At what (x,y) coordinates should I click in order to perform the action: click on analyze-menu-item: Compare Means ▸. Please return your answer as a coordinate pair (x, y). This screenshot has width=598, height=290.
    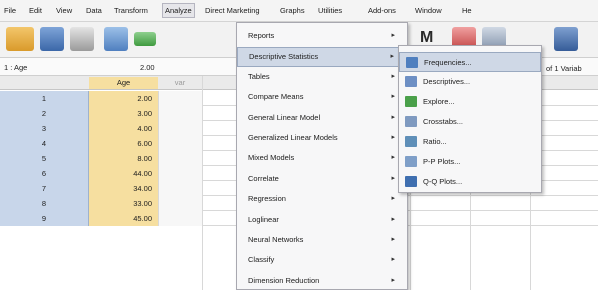
    Looking at the image, I should click on (322, 98).